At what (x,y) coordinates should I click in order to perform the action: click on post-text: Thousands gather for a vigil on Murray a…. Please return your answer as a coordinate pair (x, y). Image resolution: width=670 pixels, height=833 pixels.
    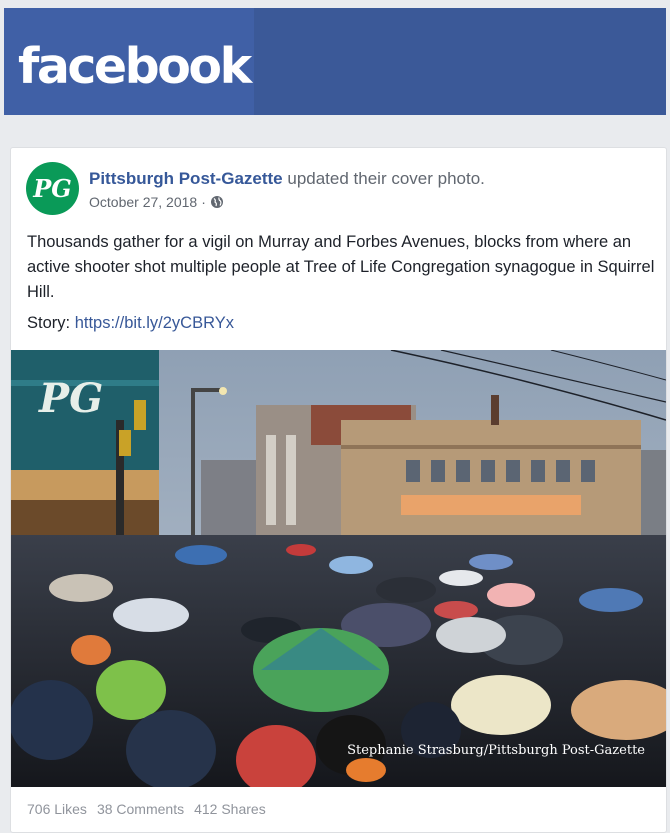
    Looking at the image, I should click on (341, 267).